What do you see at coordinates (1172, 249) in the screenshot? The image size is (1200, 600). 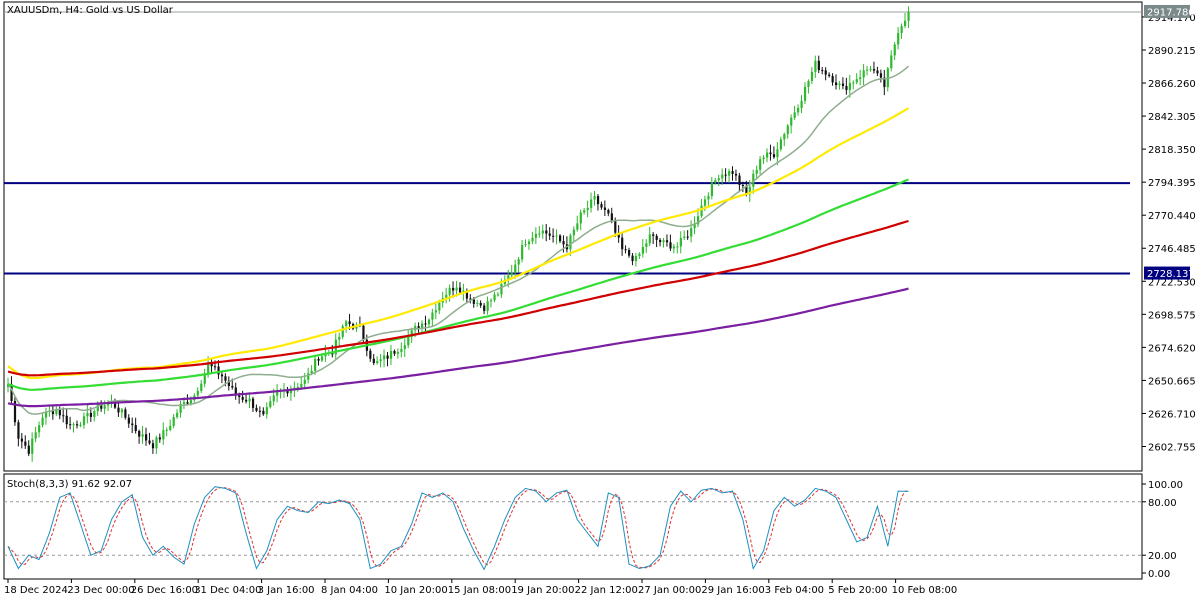 I see `price-label: 2746.485` at bounding box center [1172, 249].